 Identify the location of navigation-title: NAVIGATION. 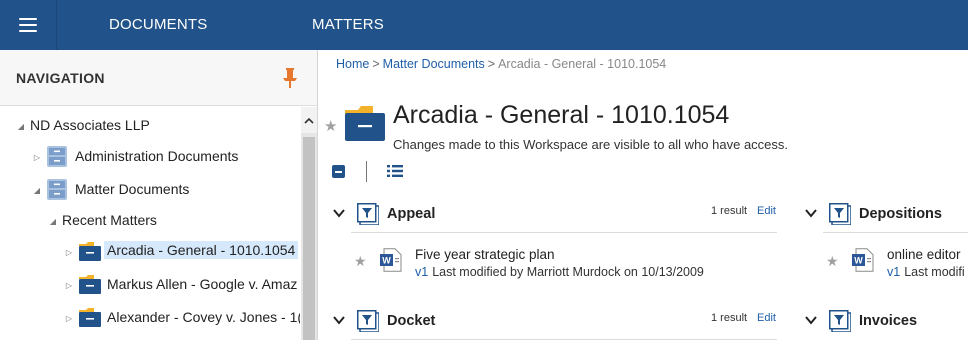
(60, 78).